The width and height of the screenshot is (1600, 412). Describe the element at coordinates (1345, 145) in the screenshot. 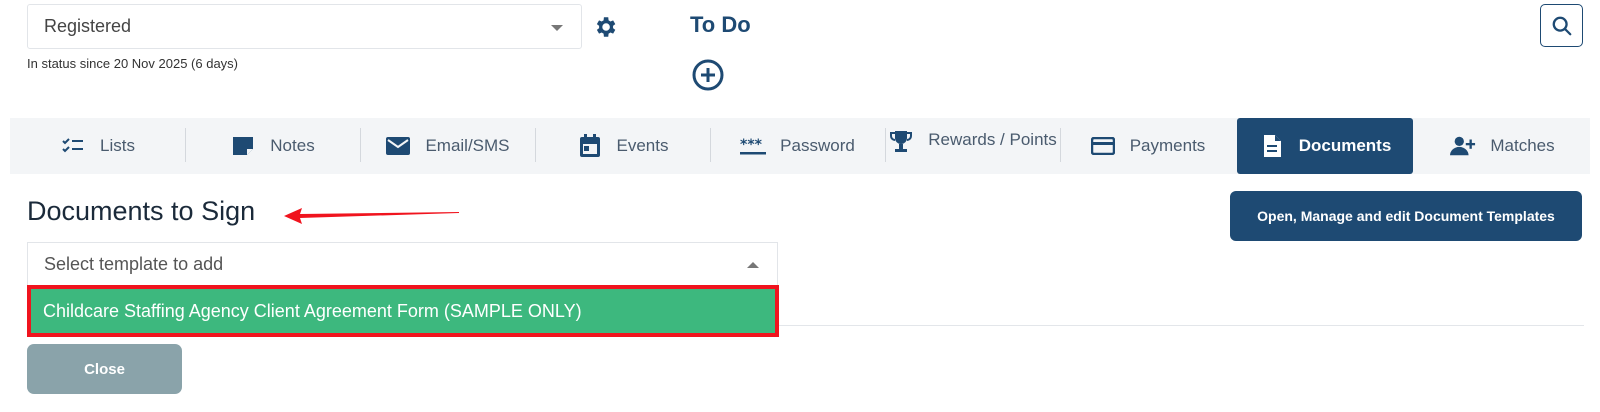

I see `tab-documents-label: Documents` at that location.